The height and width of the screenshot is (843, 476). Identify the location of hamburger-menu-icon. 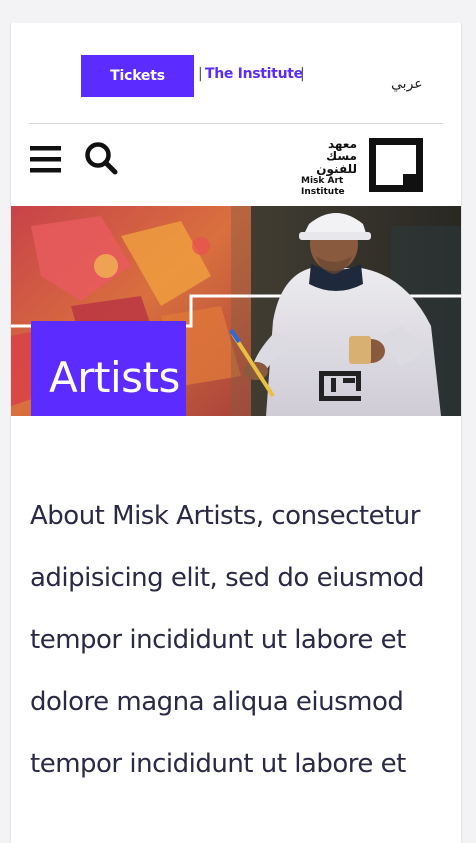
(45, 159).